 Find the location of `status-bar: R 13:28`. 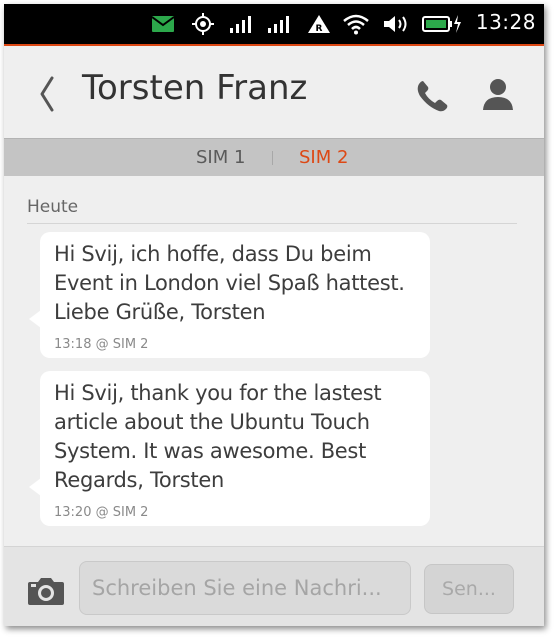

status-bar: R 13:28 is located at coordinates (274, 24).